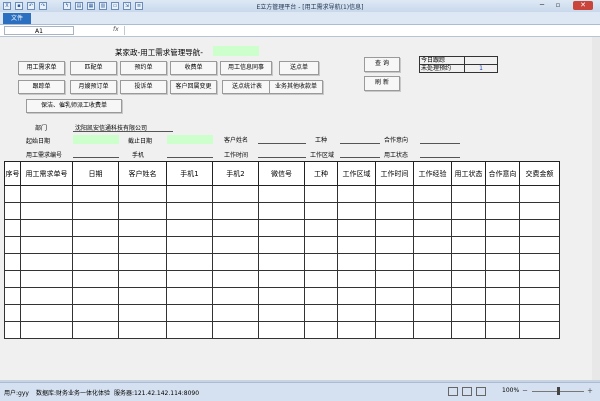 This screenshot has height=401, width=600. Describe the element at coordinates (558, 391) in the screenshot. I see `zoom-slider-thumb` at that location.